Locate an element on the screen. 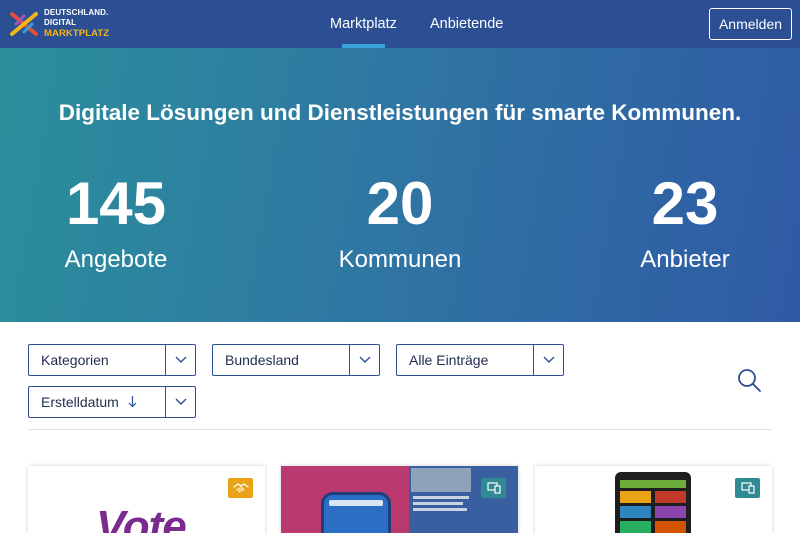 This screenshot has height=533, width=800. stat-value: 23 is located at coordinates (685, 203).